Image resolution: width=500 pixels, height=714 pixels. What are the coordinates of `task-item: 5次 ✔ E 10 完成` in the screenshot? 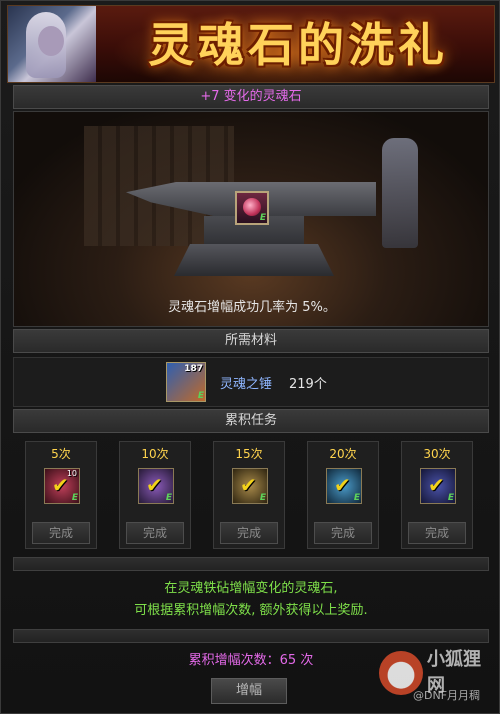 It's located at (61, 495).